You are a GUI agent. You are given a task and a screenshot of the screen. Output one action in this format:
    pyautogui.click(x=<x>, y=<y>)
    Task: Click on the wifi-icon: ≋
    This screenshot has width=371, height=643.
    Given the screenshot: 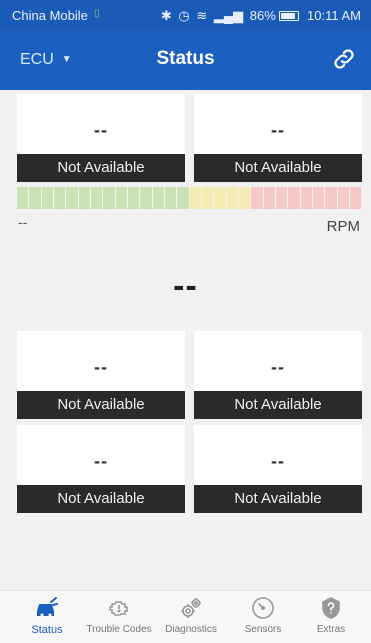 What is the action you would take?
    pyautogui.click(x=202, y=15)
    